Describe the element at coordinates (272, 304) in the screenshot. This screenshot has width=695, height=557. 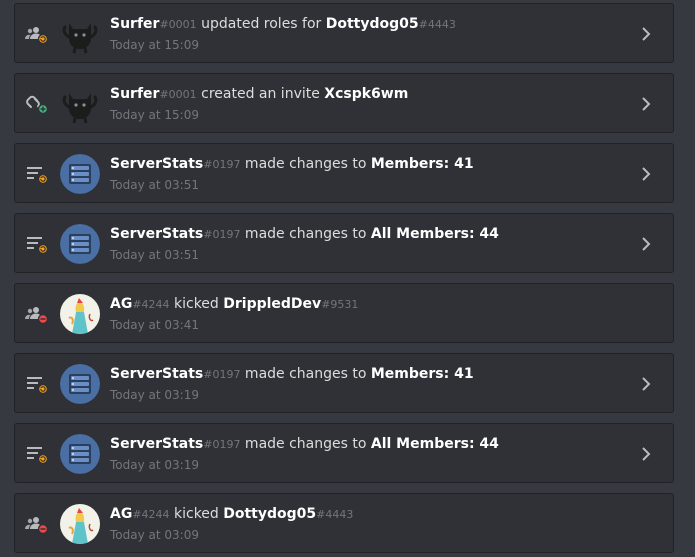
I see `target-name: DrippledDev` at that location.